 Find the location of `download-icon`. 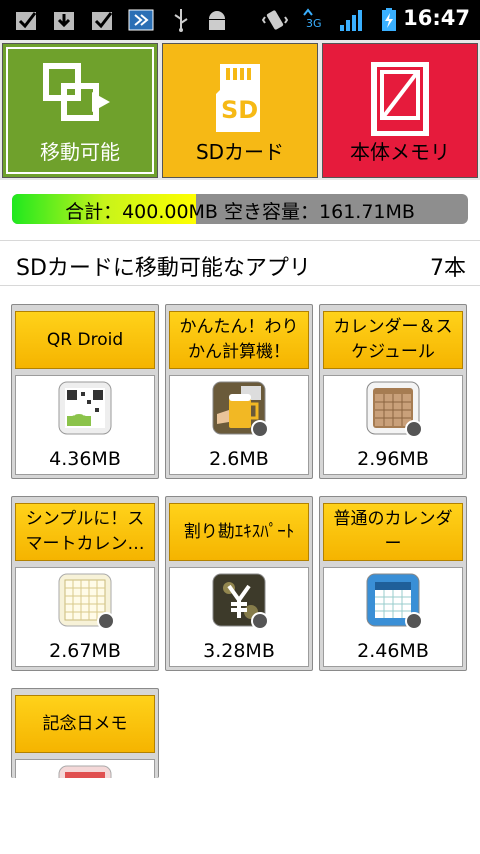

download-icon is located at coordinates (64, 21).